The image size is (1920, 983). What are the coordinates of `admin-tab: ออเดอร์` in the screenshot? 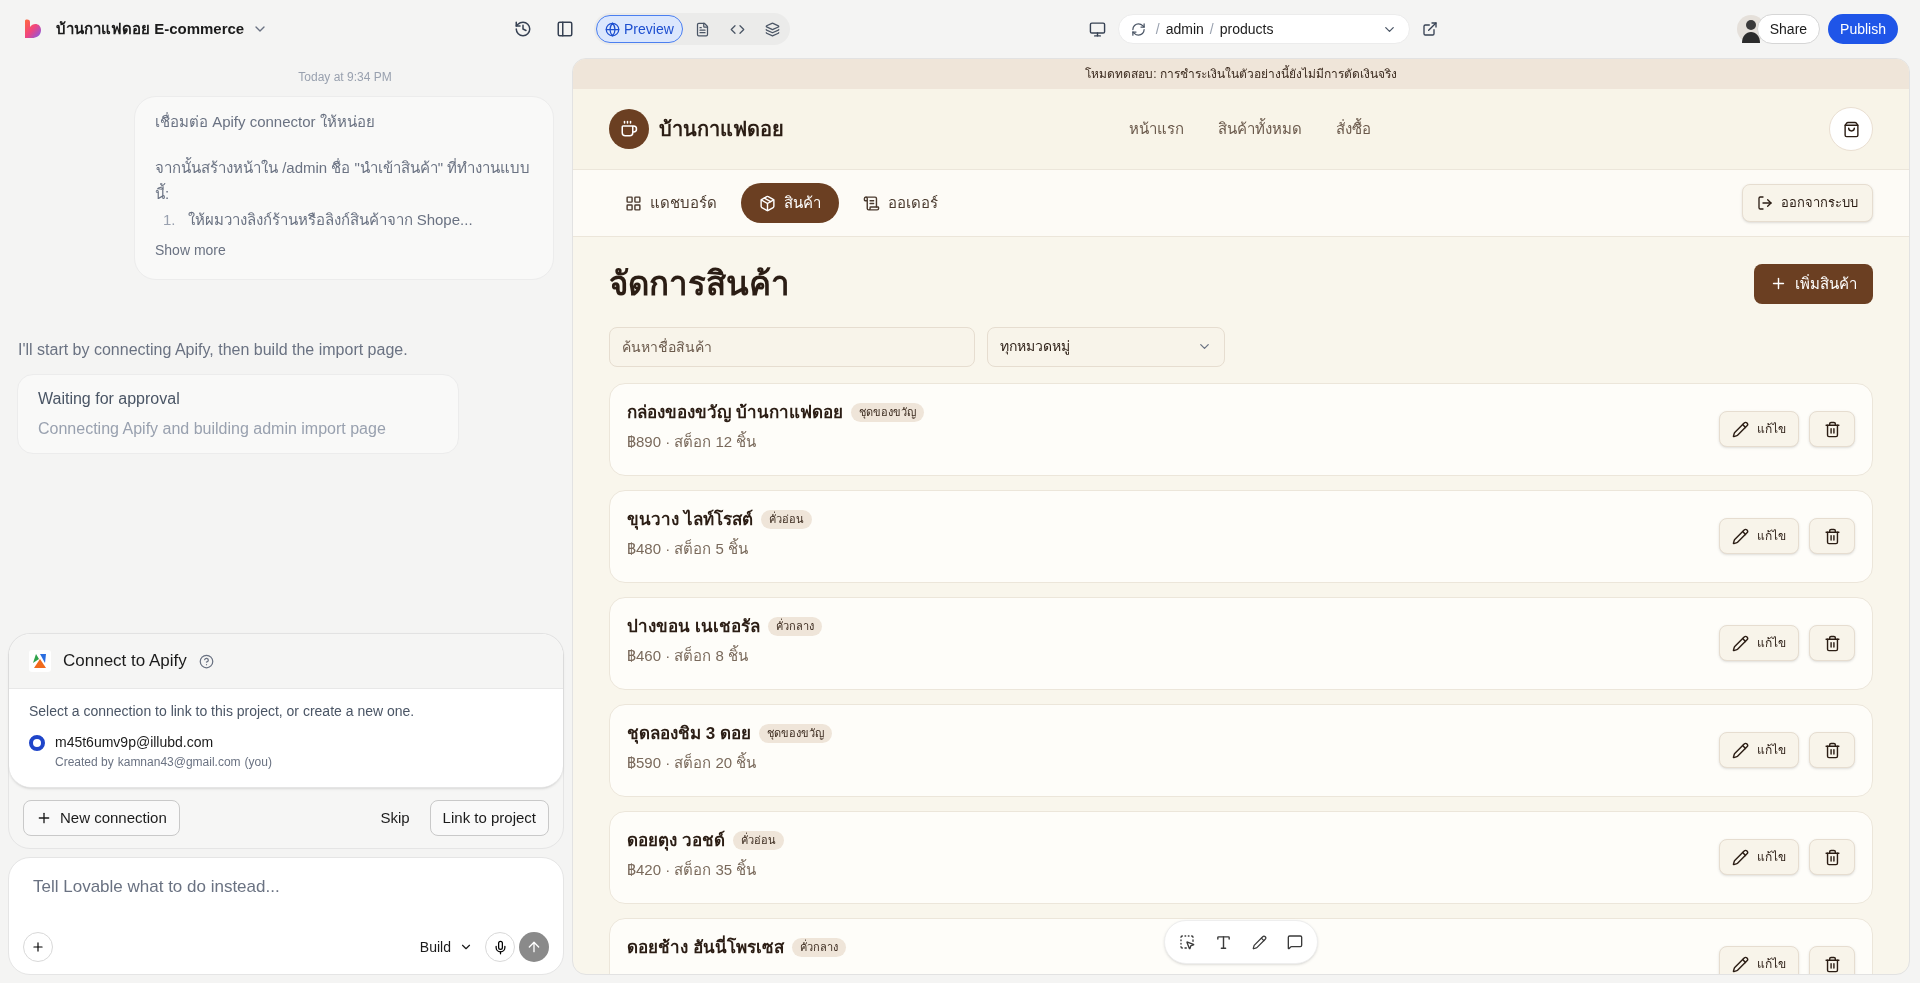 It's located at (900, 203).